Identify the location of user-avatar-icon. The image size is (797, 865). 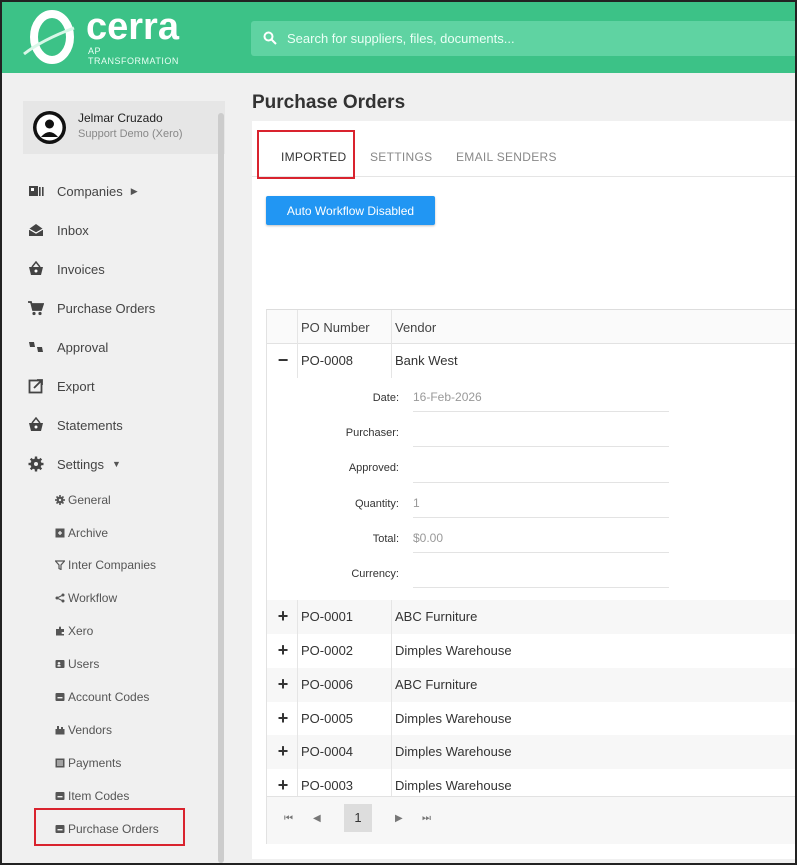
(49, 127).